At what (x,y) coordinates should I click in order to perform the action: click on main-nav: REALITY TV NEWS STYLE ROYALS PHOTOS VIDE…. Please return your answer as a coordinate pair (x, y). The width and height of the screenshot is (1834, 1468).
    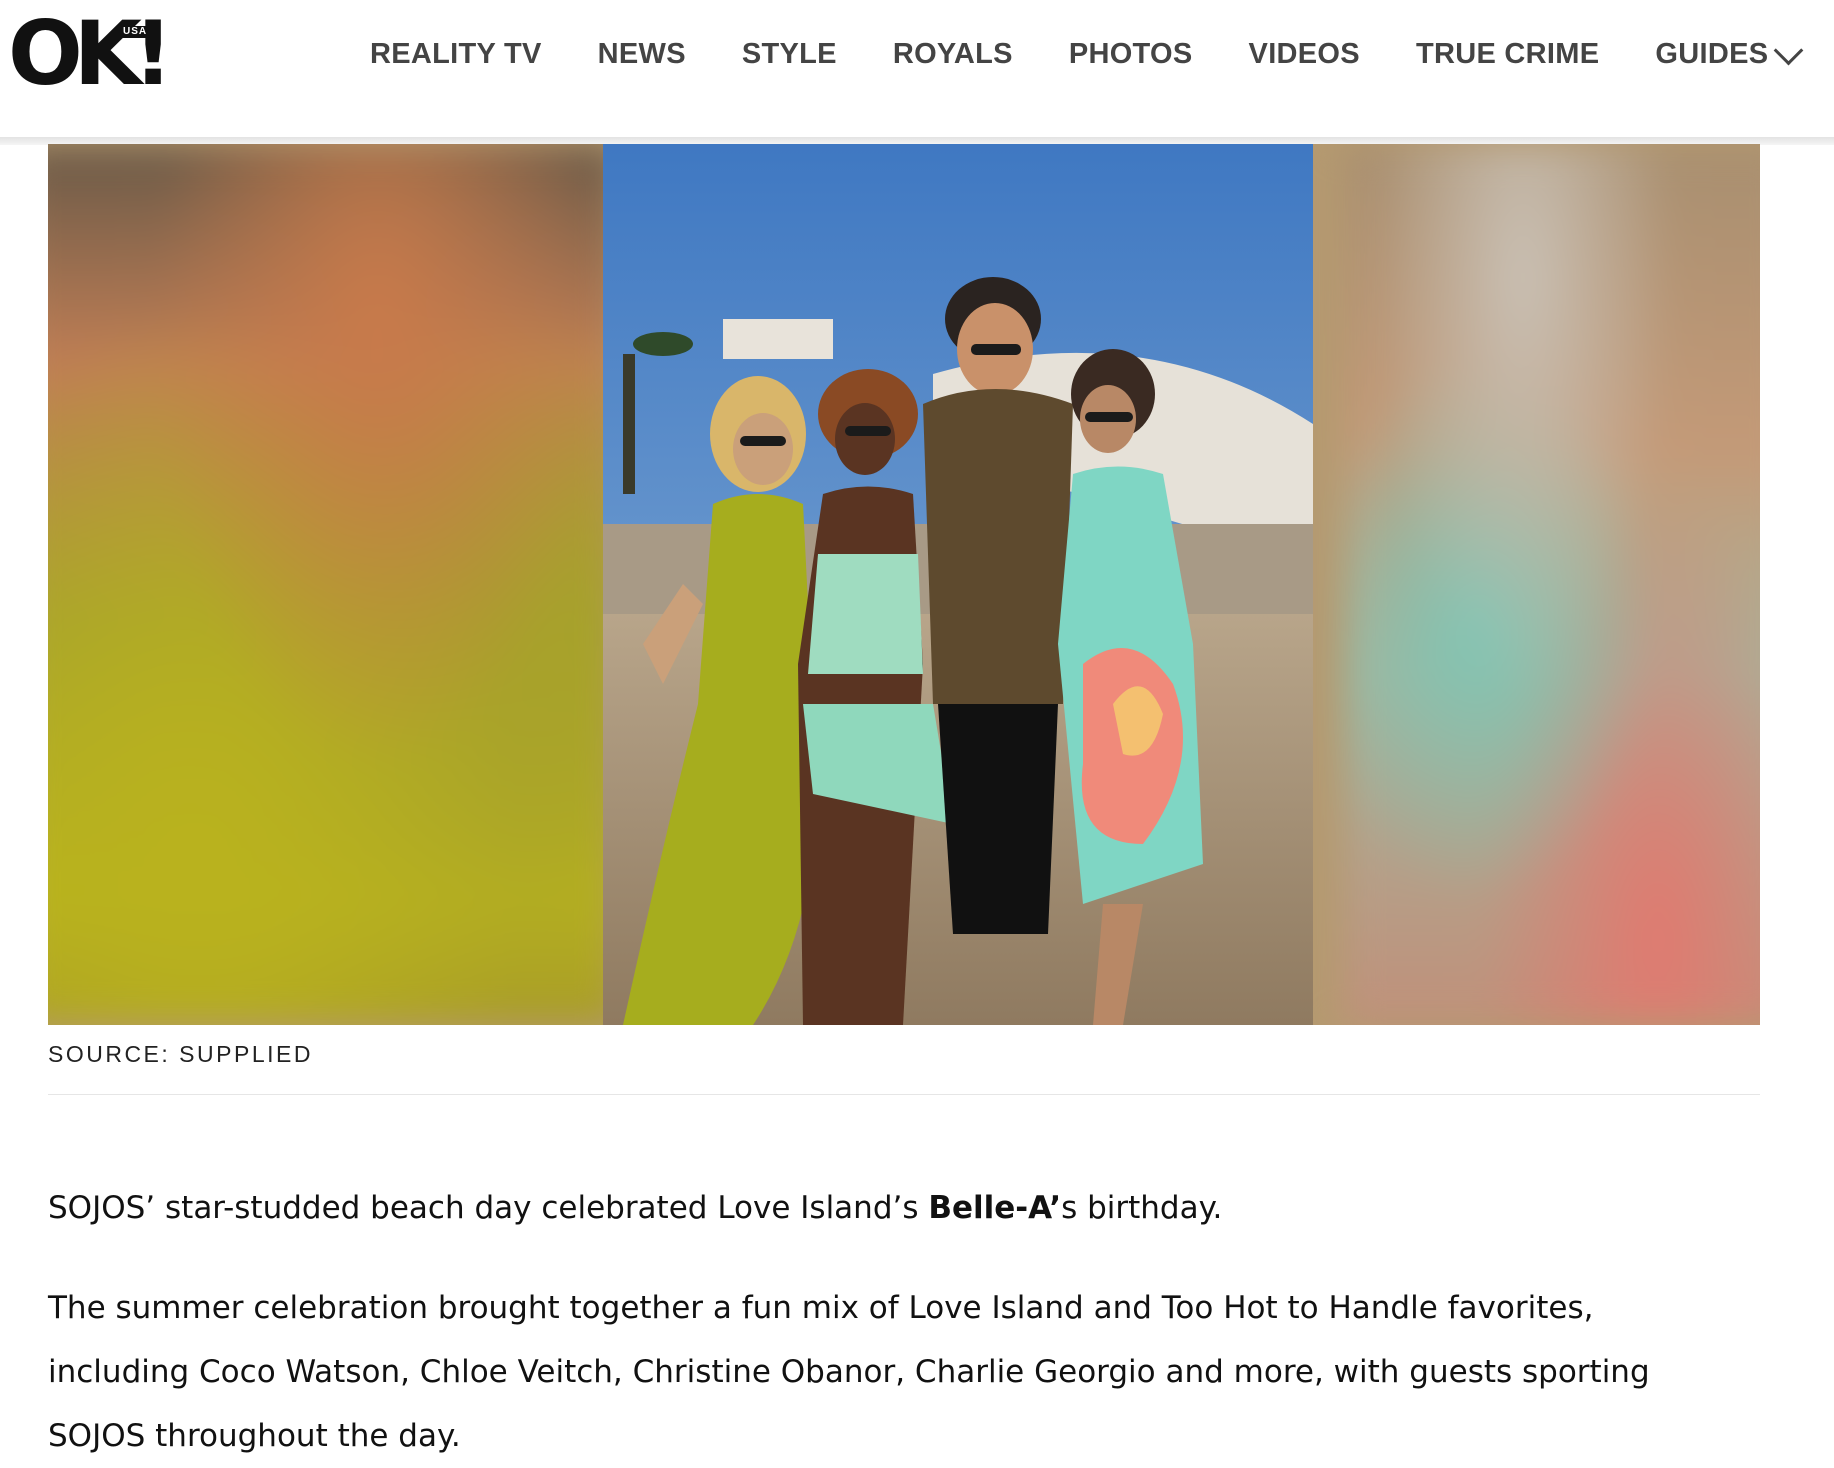
    Looking at the image, I should click on (1087, 54).